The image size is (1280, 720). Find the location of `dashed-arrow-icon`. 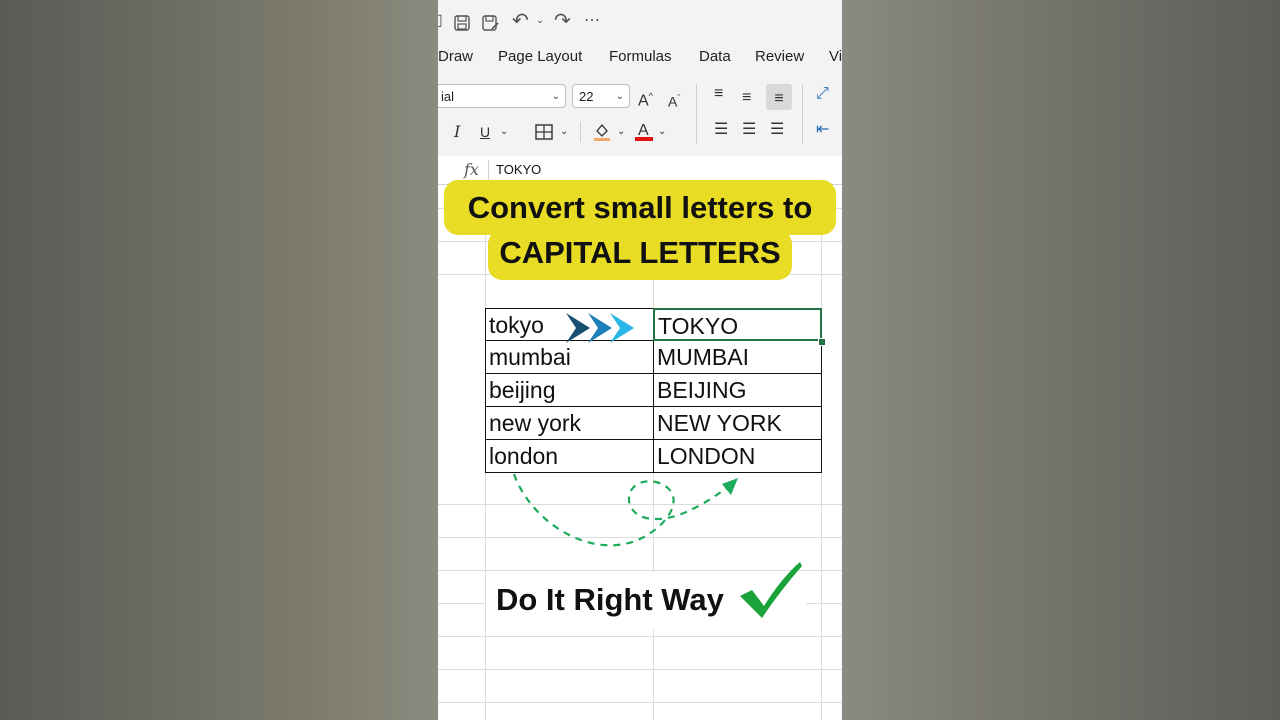

dashed-arrow-icon is located at coordinates (621, 510).